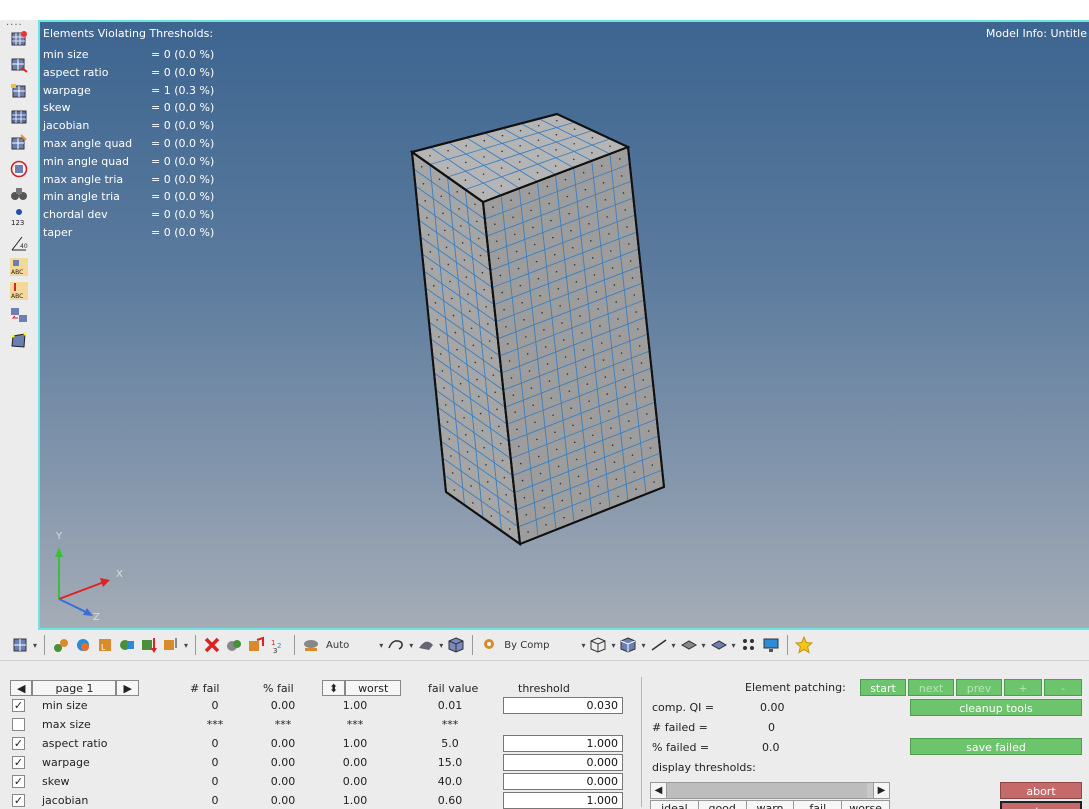  I want to click on find-elements-icon, so click(19, 193).